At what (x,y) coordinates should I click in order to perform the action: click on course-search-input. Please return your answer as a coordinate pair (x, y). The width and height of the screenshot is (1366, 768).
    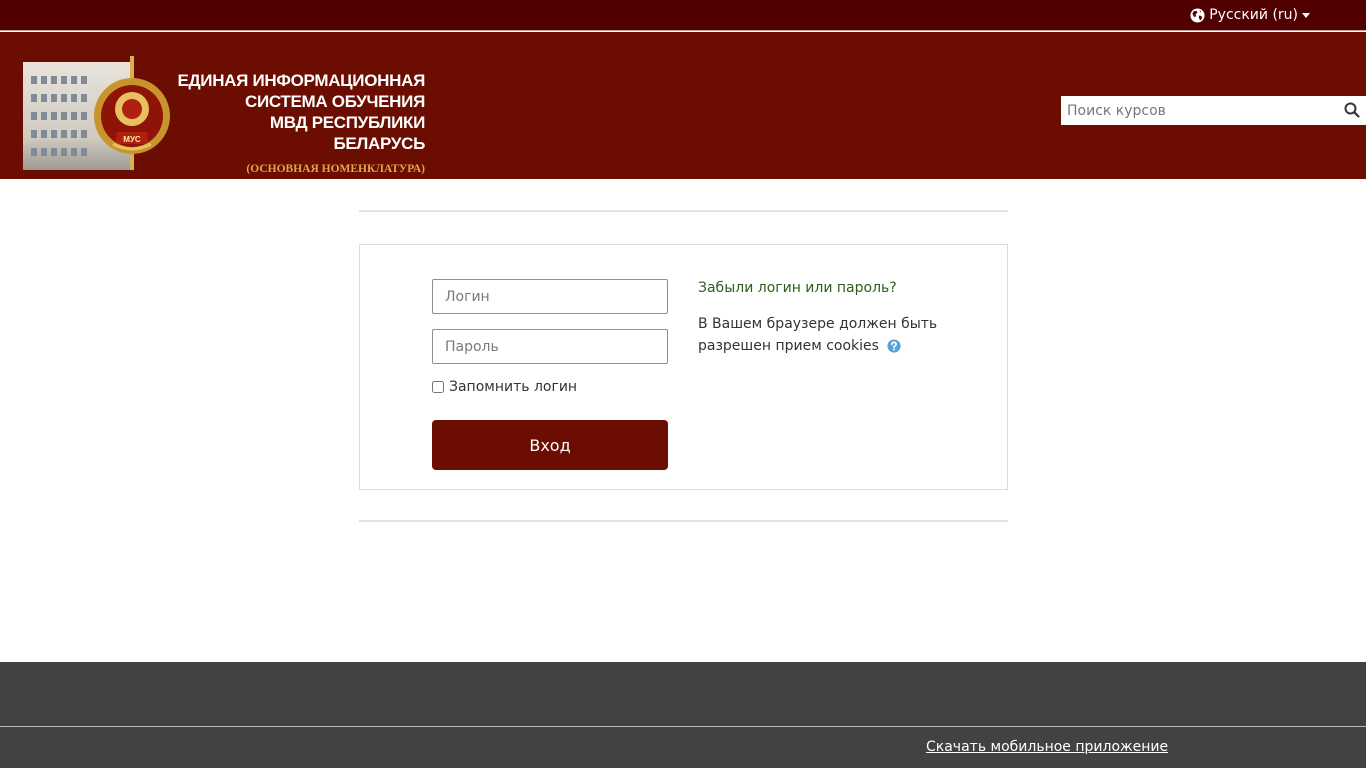
    Looking at the image, I should click on (1198, 110).